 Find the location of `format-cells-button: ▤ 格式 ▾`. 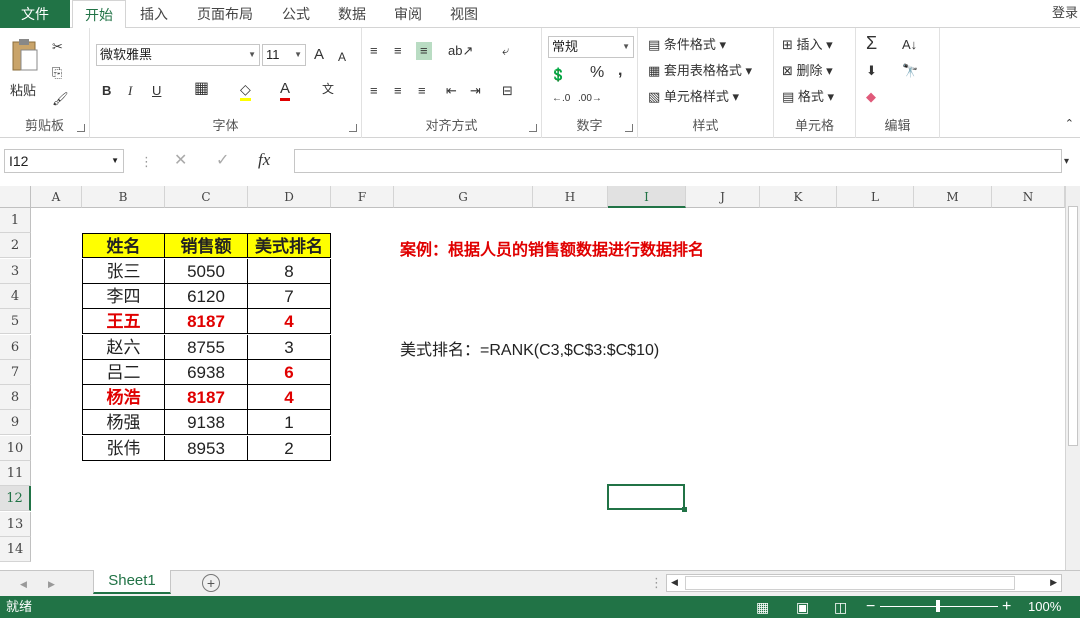

format-cells-button: ▤ 格式 ▾ is located at coordinates (808, 97).